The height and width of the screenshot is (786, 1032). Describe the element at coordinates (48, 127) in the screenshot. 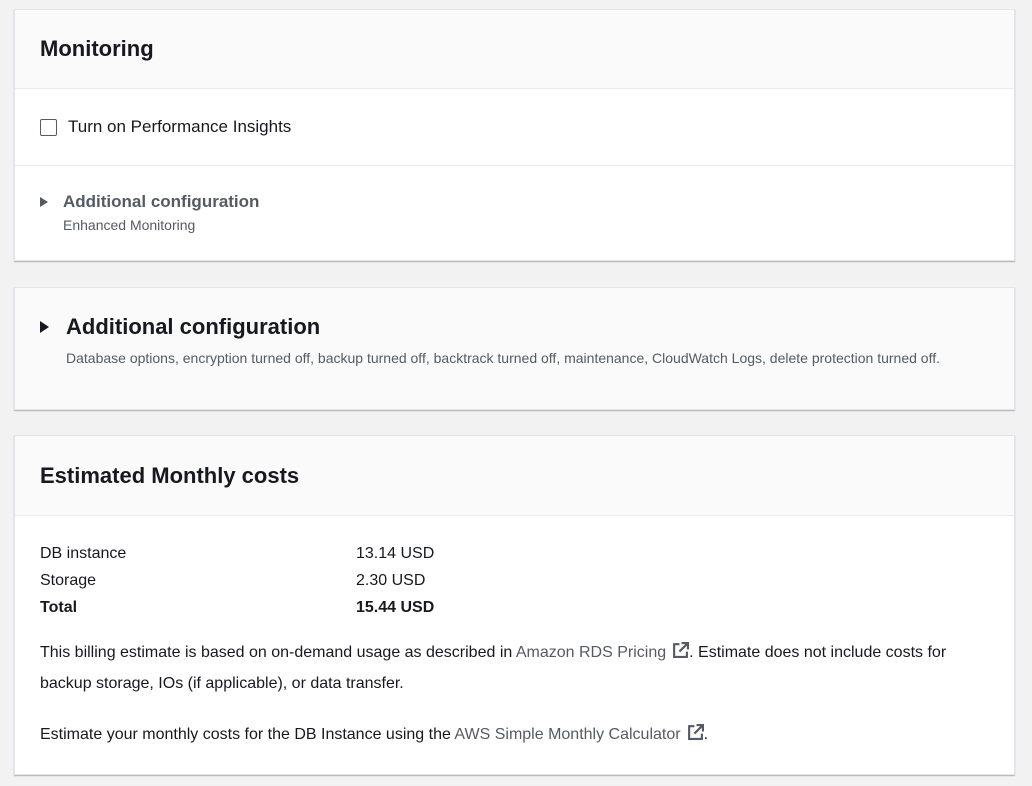

I see `performance-insights-checkbox` at that location.